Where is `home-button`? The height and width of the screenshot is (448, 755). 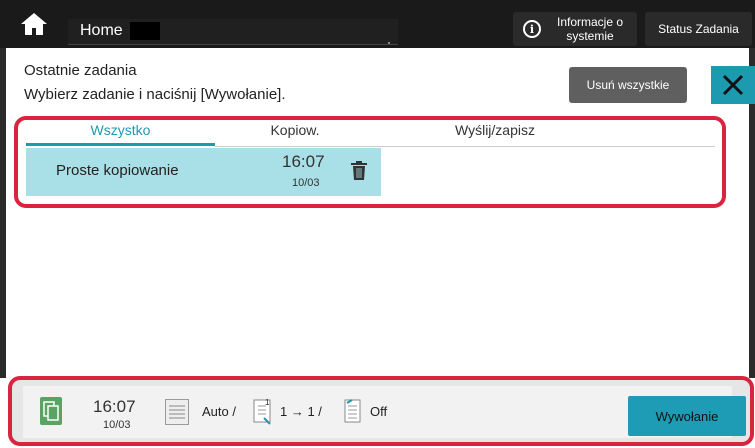 home-button is located at coordinates (34, 24).